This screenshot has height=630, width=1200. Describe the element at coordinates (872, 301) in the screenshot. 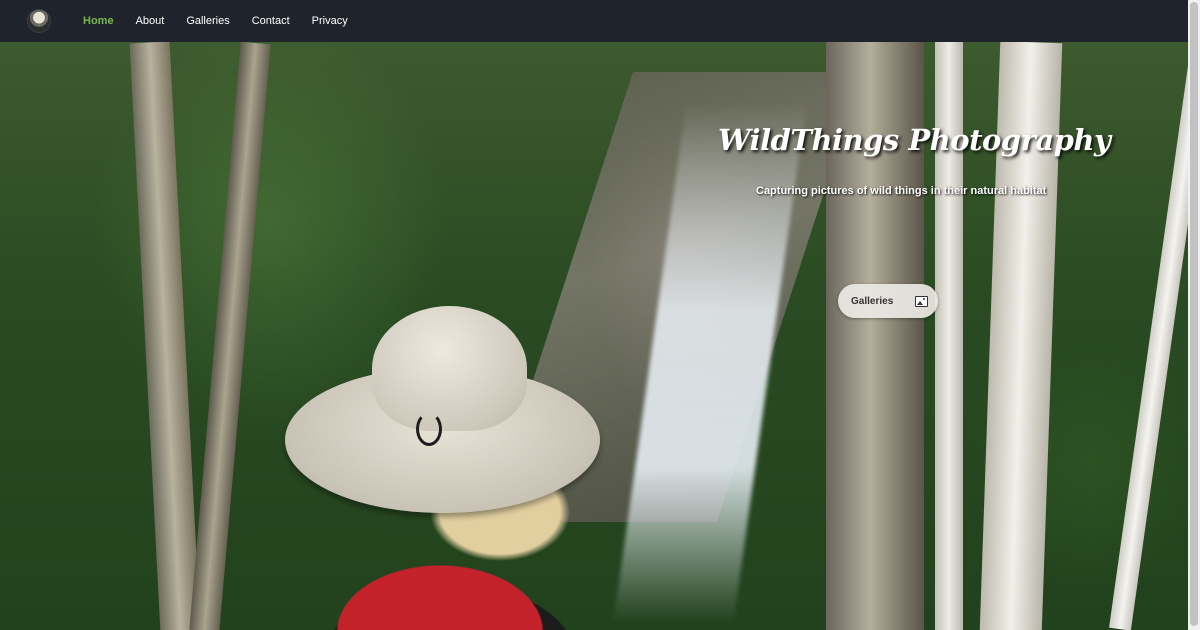

I see `galleries-button-label: Galleries` at that location.